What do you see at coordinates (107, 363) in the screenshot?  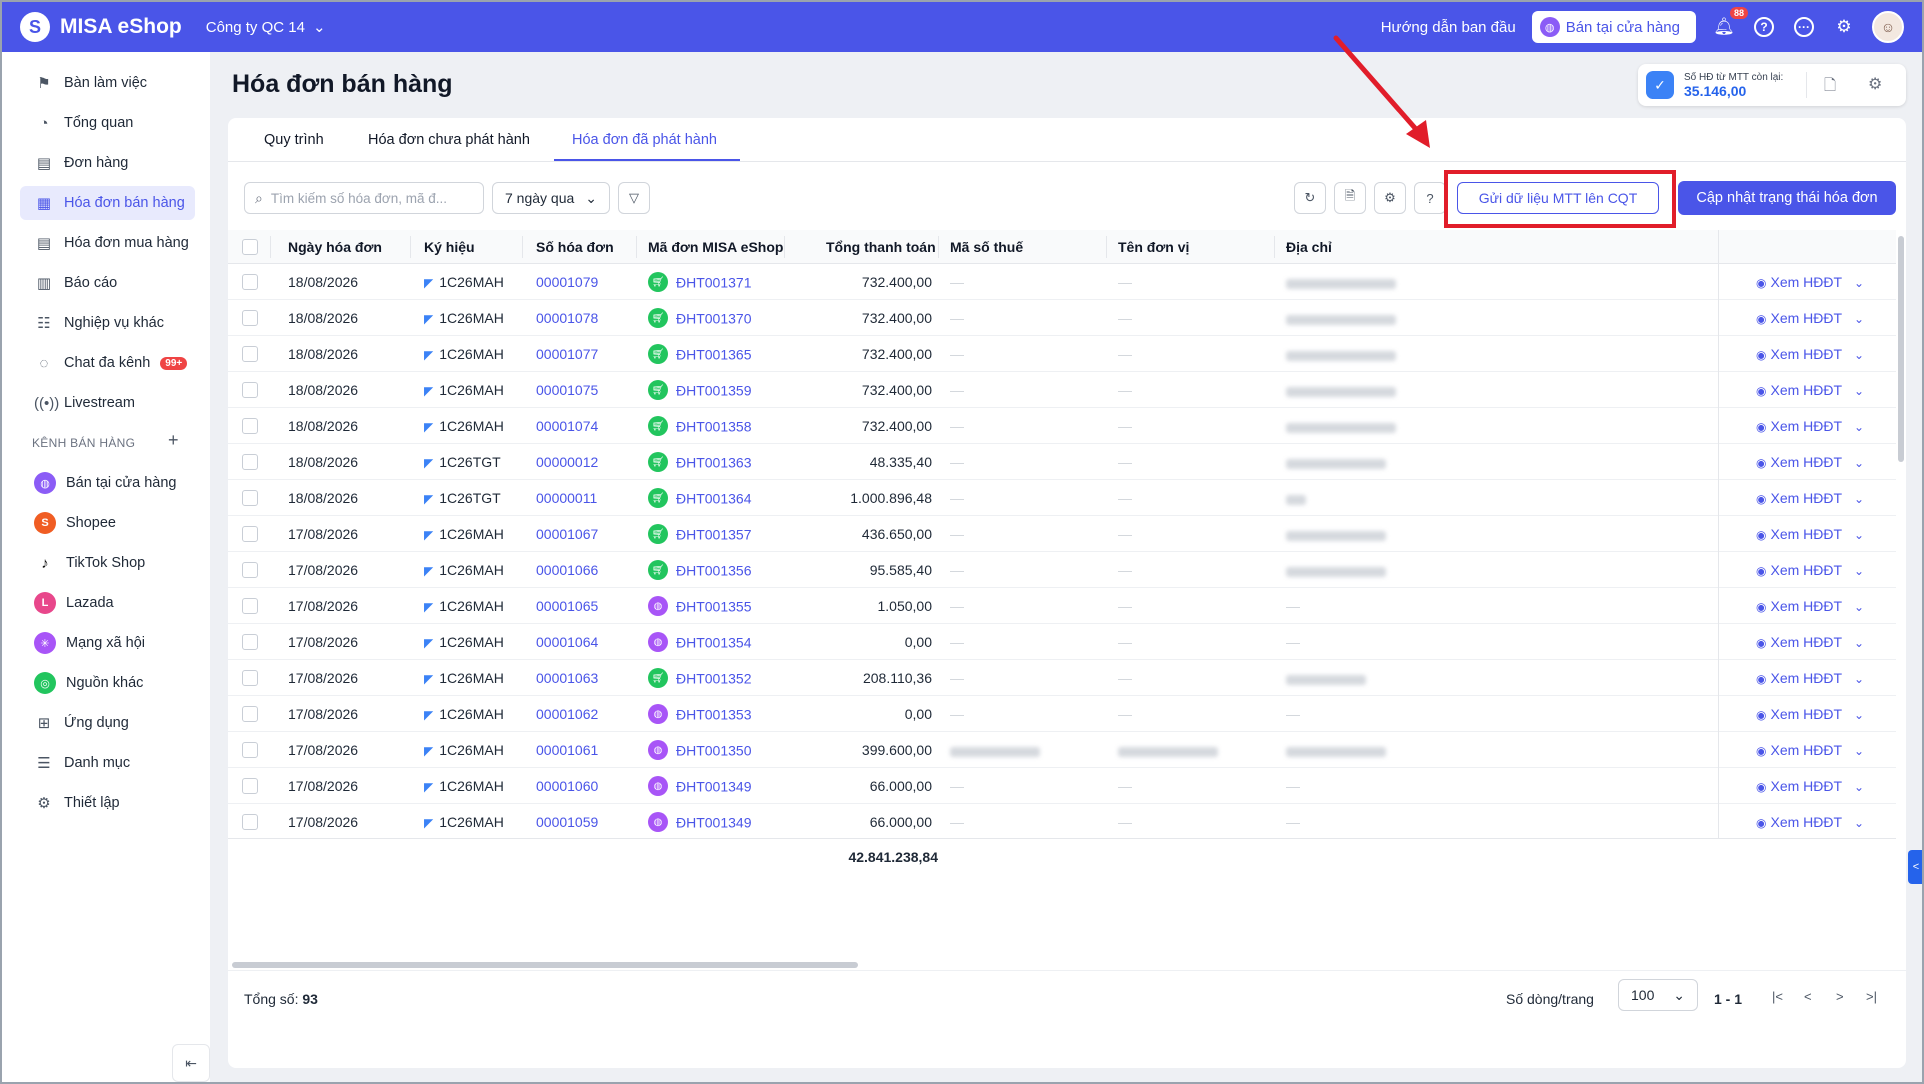 I see `sidebar-item-multichannel-chat: ◌ Chat đa kênh 99+` at bounding box center [107, 363].